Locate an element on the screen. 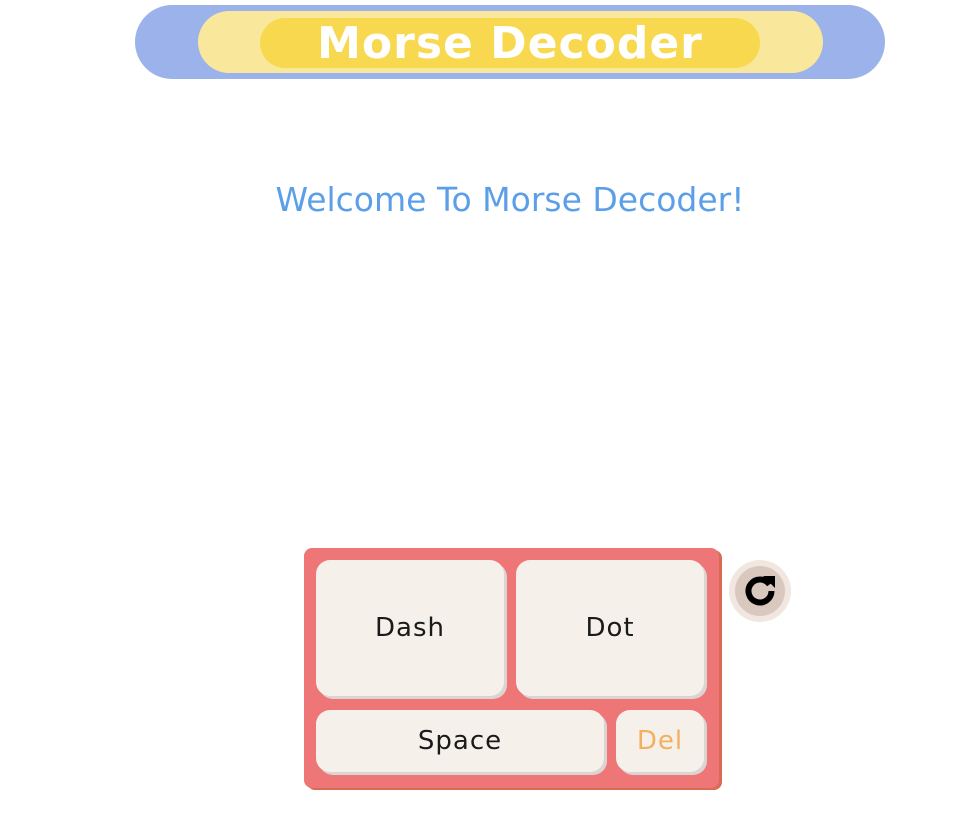  reload-icon is located at coordinates (760, 591).